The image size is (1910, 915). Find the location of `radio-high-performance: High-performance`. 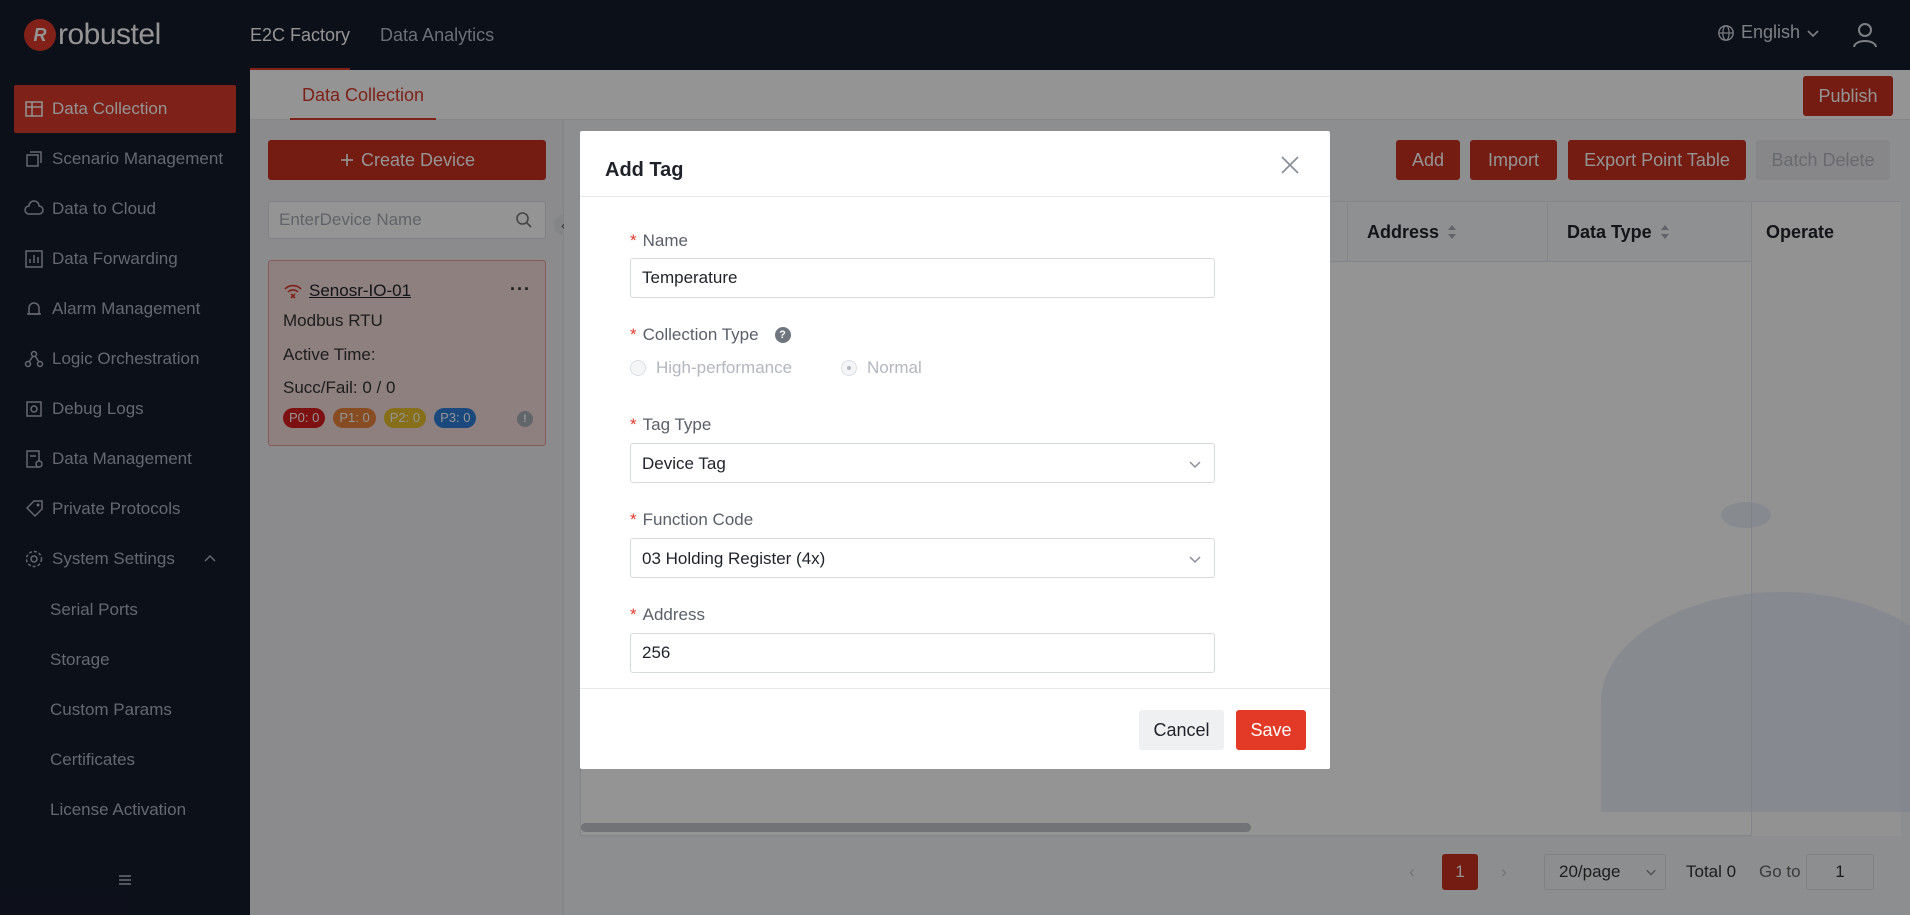

radio-high-performance: High-performance is located at coordinates (711, 368).